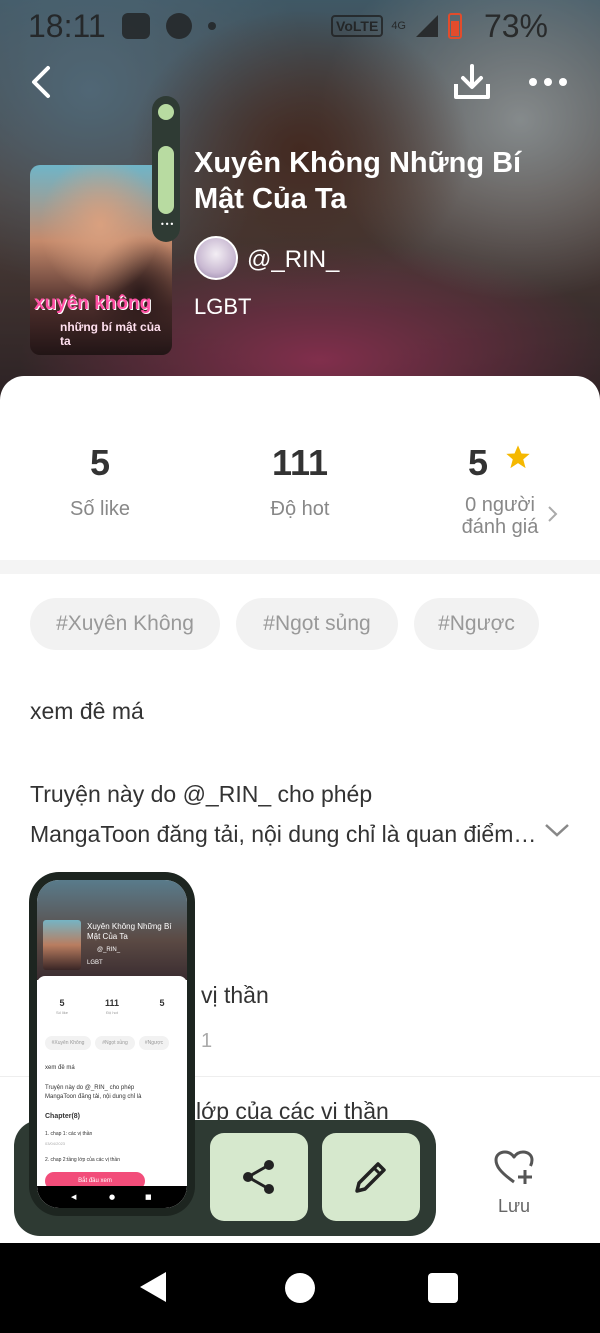 This screenshot has width=600, height=1333. I want to click on more-dots-icon: •••, so click(167, 224).